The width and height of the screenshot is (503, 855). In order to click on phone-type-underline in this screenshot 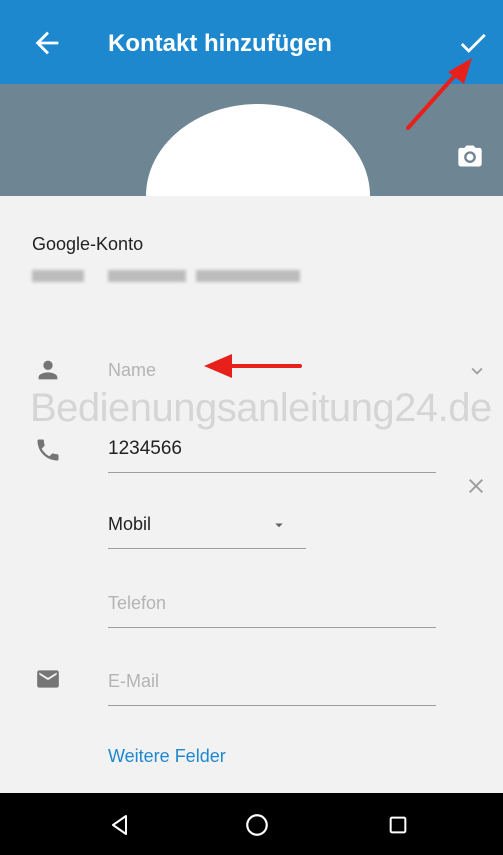, I will do `click(207, 548)`.